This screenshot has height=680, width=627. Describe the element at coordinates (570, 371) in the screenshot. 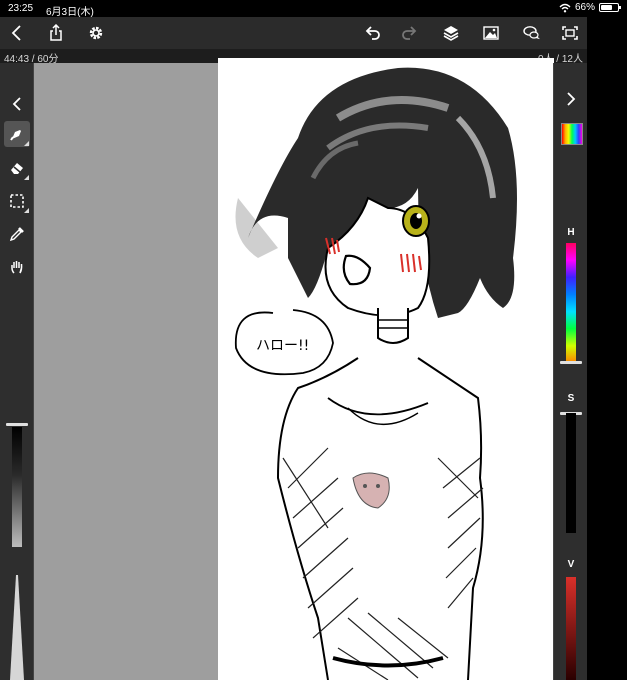

I see `color-panel: H S V` at that location.